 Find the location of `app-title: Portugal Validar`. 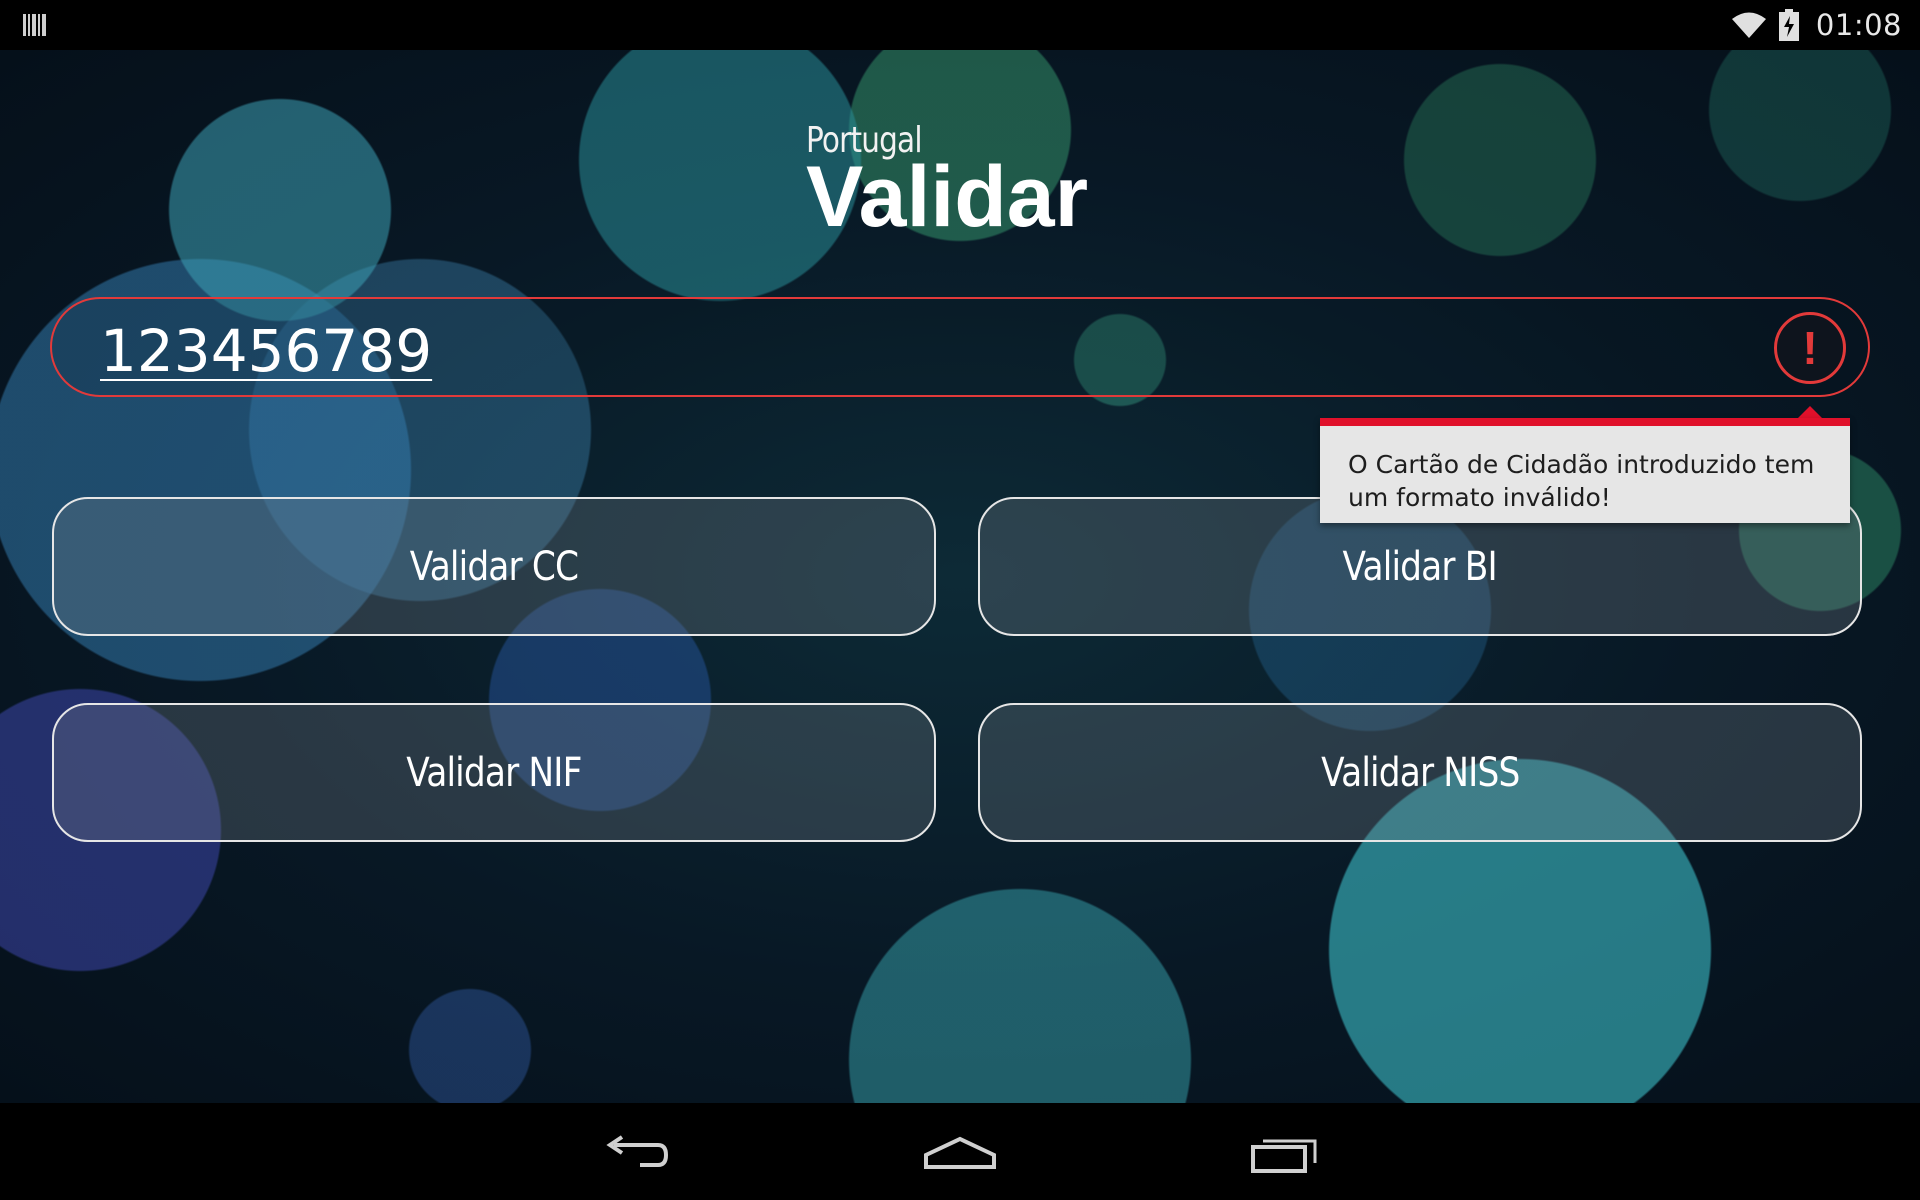

app-title: Portugal Validar is located at coordinates (947, 182).